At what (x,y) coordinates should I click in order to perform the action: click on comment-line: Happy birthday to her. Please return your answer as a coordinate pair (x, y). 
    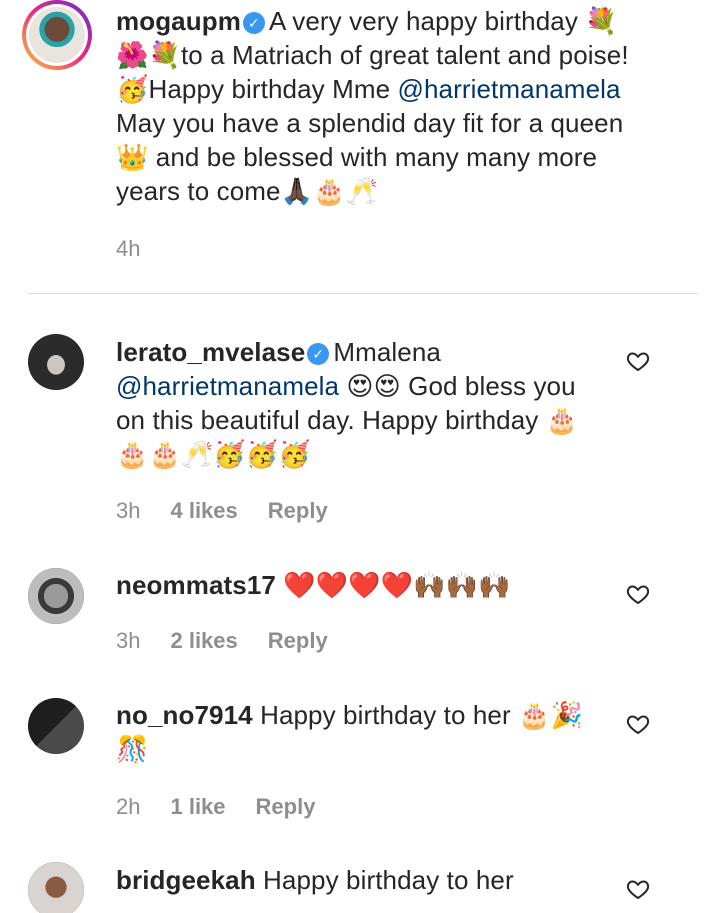
    Looking at the image, I should click on (388, 880).